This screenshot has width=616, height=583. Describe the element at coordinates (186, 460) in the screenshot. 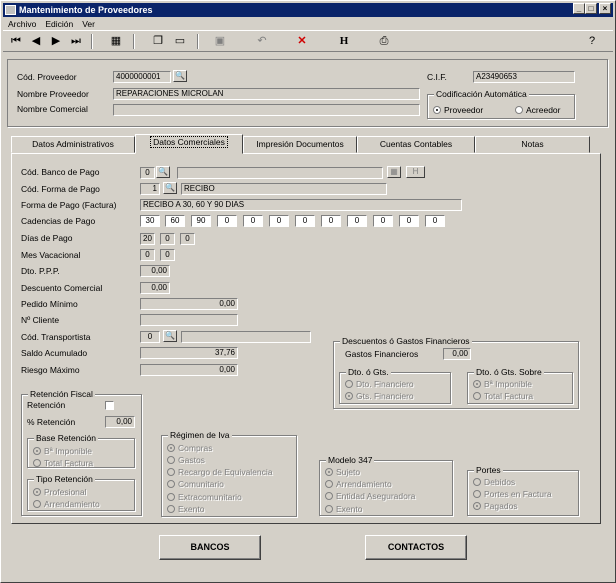

I see `radio-regimen-gastos: Gastos` at that location.